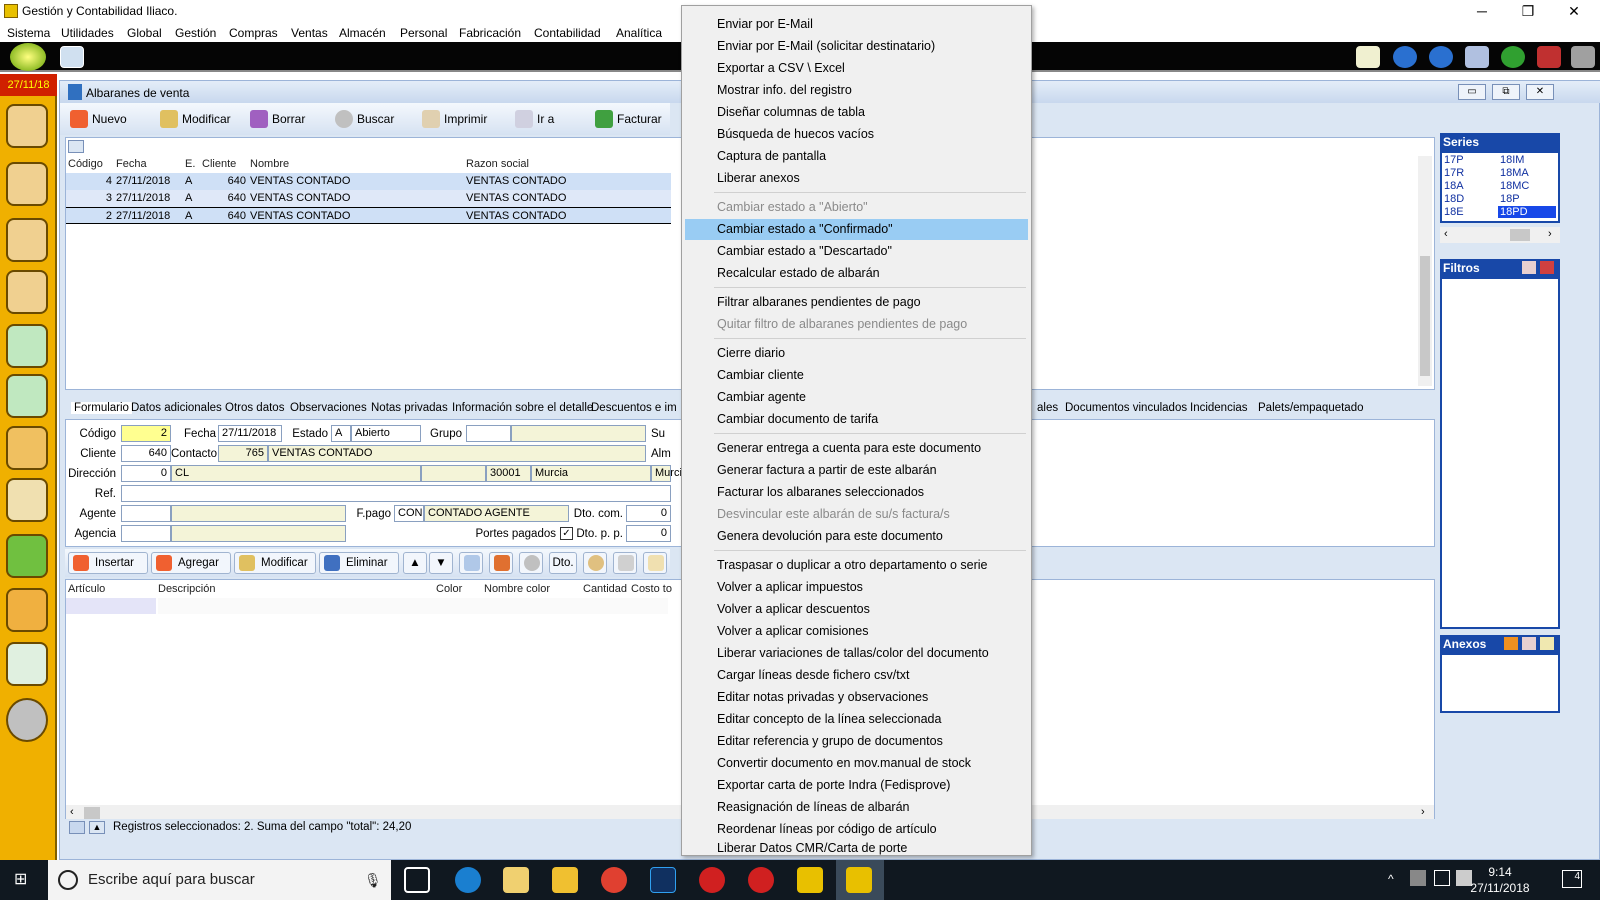 This screenshot has width=1600, height=900. Describe the element at coordinates (190, 164) in the screenshot. I see `col-estado: E.` at that location.